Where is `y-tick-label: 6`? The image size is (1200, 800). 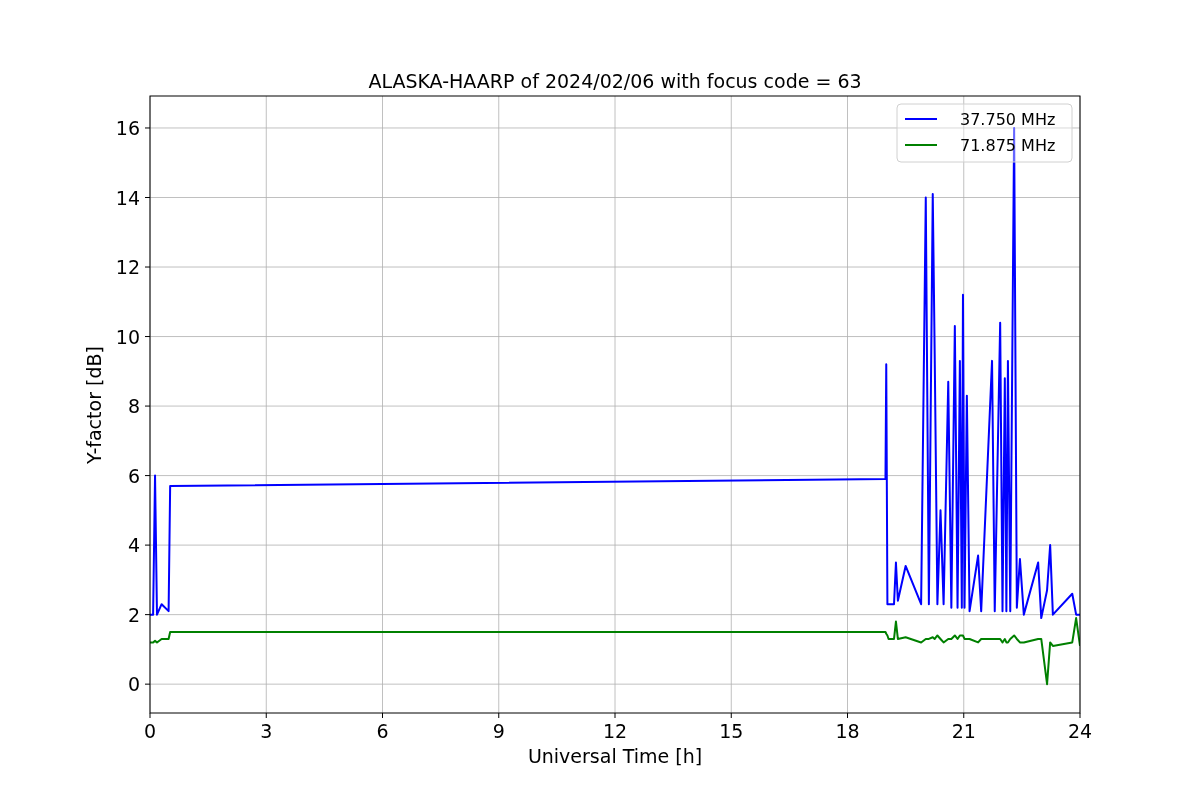
y-tick-label: 6 is located at coordinates (133, 475).